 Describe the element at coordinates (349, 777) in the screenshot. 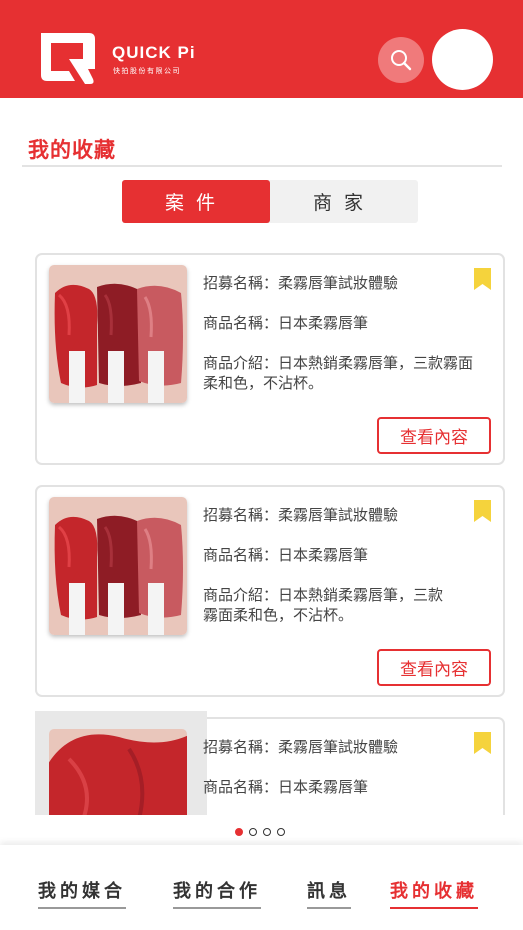

I see `card-info: 招募名稱：柔霧唇筆試妝體驗 商品名稱：日本柔霧唇筆` at that location.